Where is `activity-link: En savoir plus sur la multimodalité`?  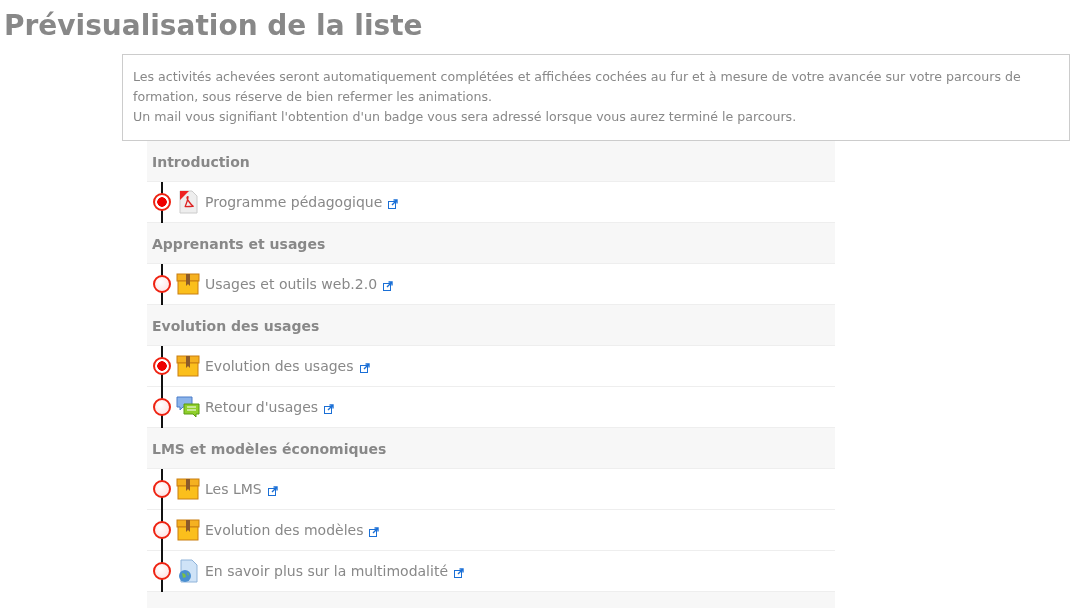
activity-link: En savoir plus sur la multimodalité is located at coordinates (326, 571).